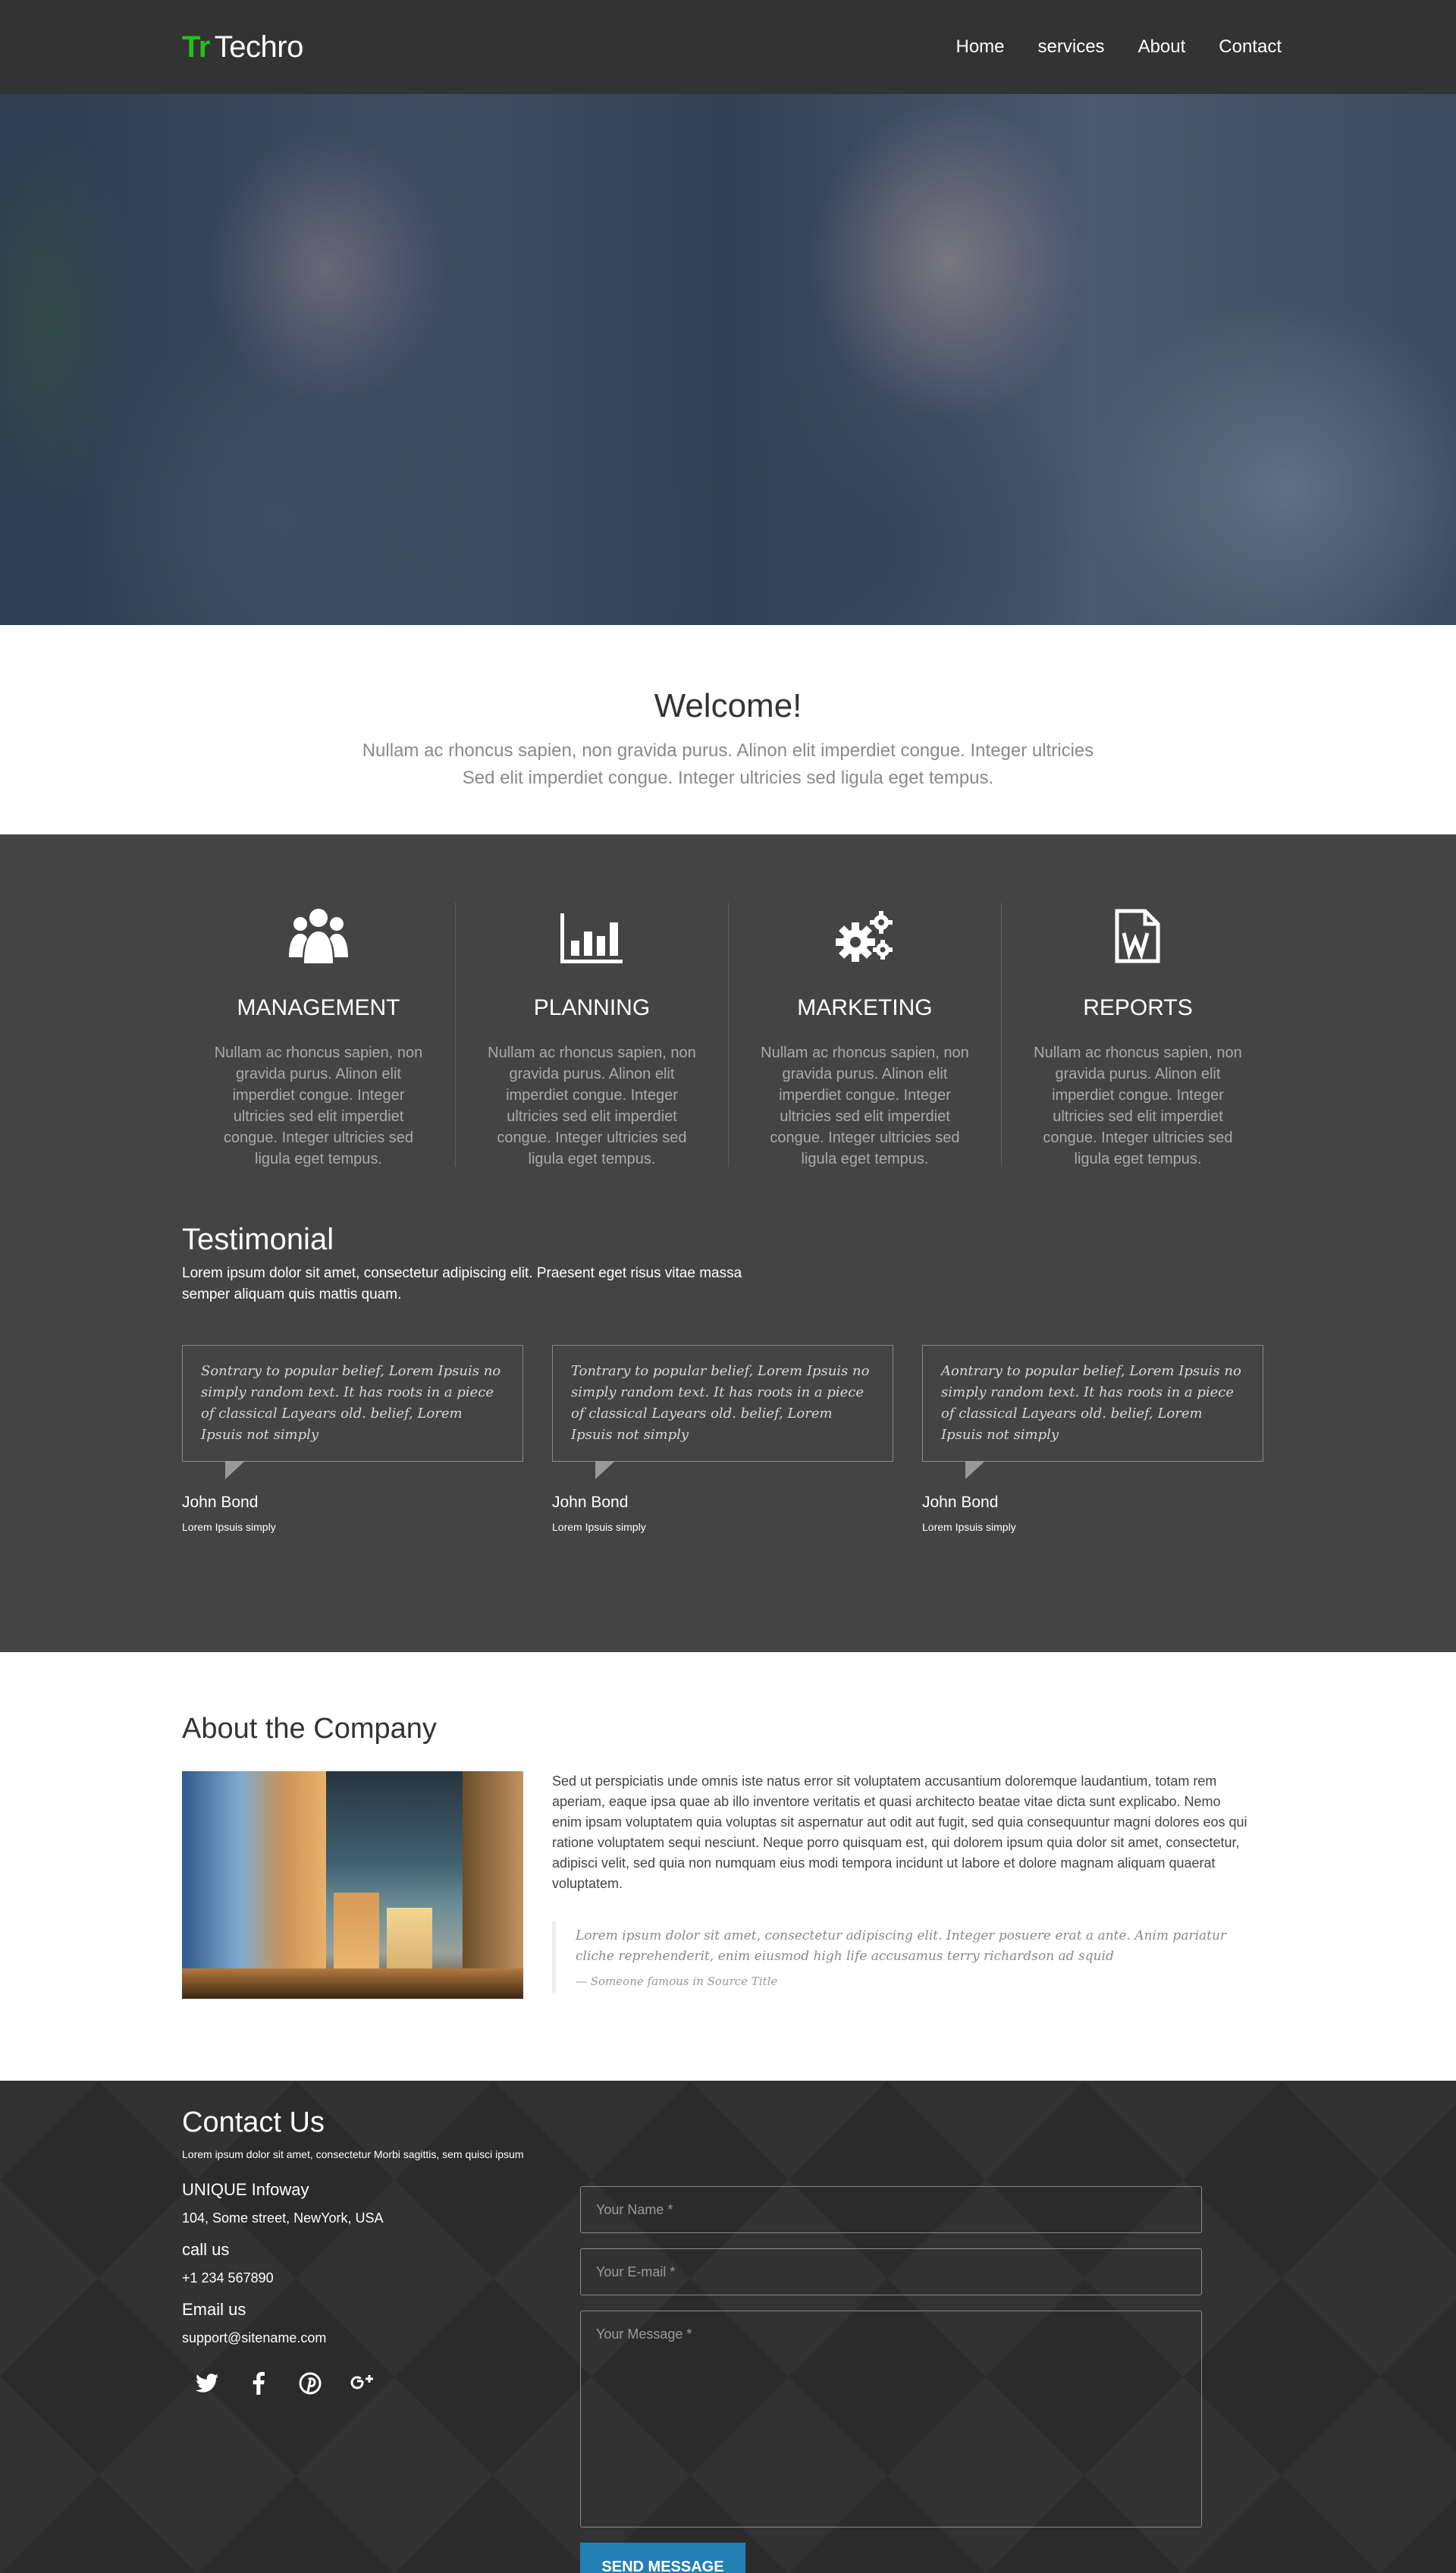  What do you see at coordinates (728, 47) in the screenshot?
I see `site-header: Tr Techro Home services About Contact` at bounding box center [728, 47].